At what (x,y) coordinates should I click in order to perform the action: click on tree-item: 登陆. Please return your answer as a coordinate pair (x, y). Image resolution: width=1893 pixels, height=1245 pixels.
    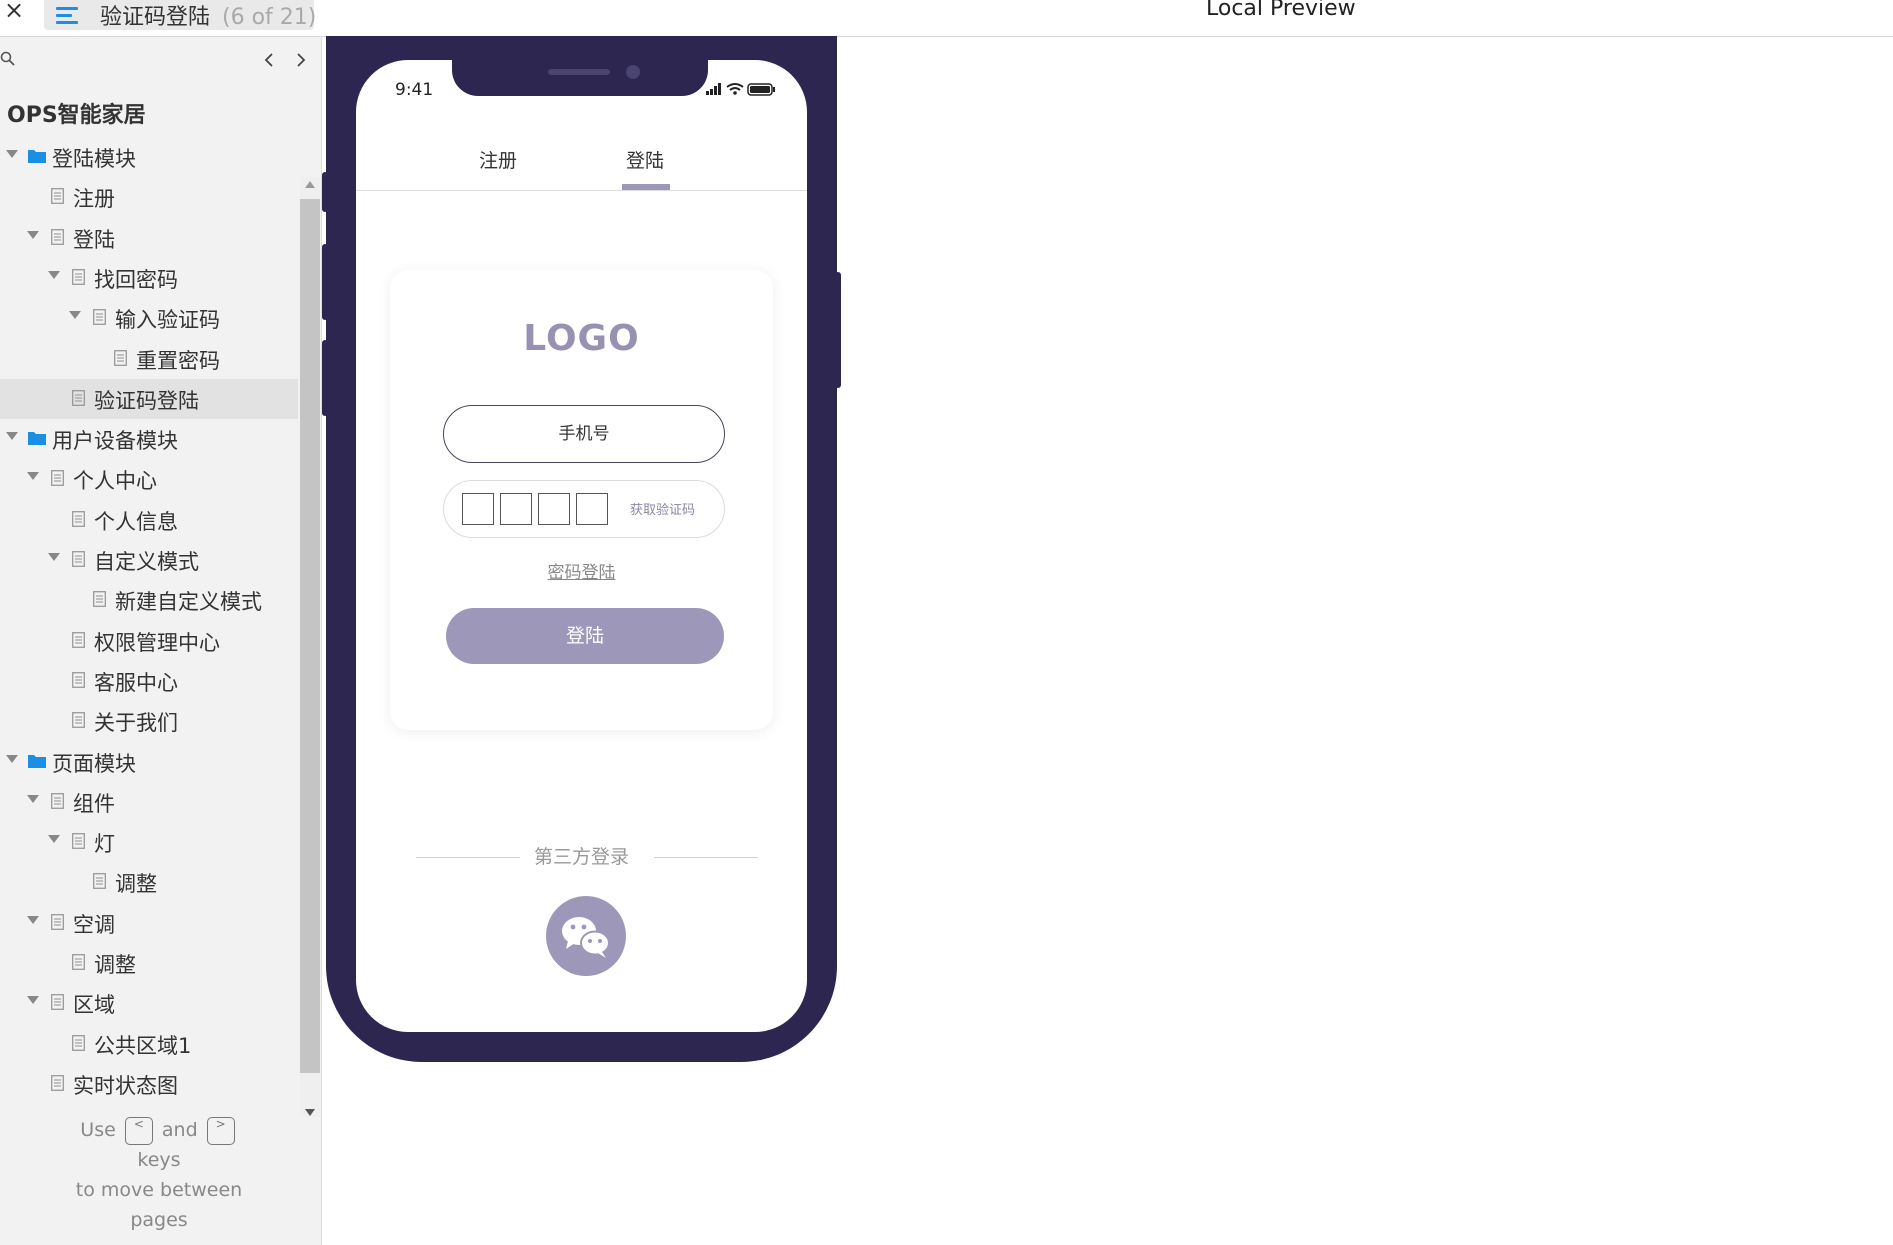
    Looking at the image, I should click on (149, 238).